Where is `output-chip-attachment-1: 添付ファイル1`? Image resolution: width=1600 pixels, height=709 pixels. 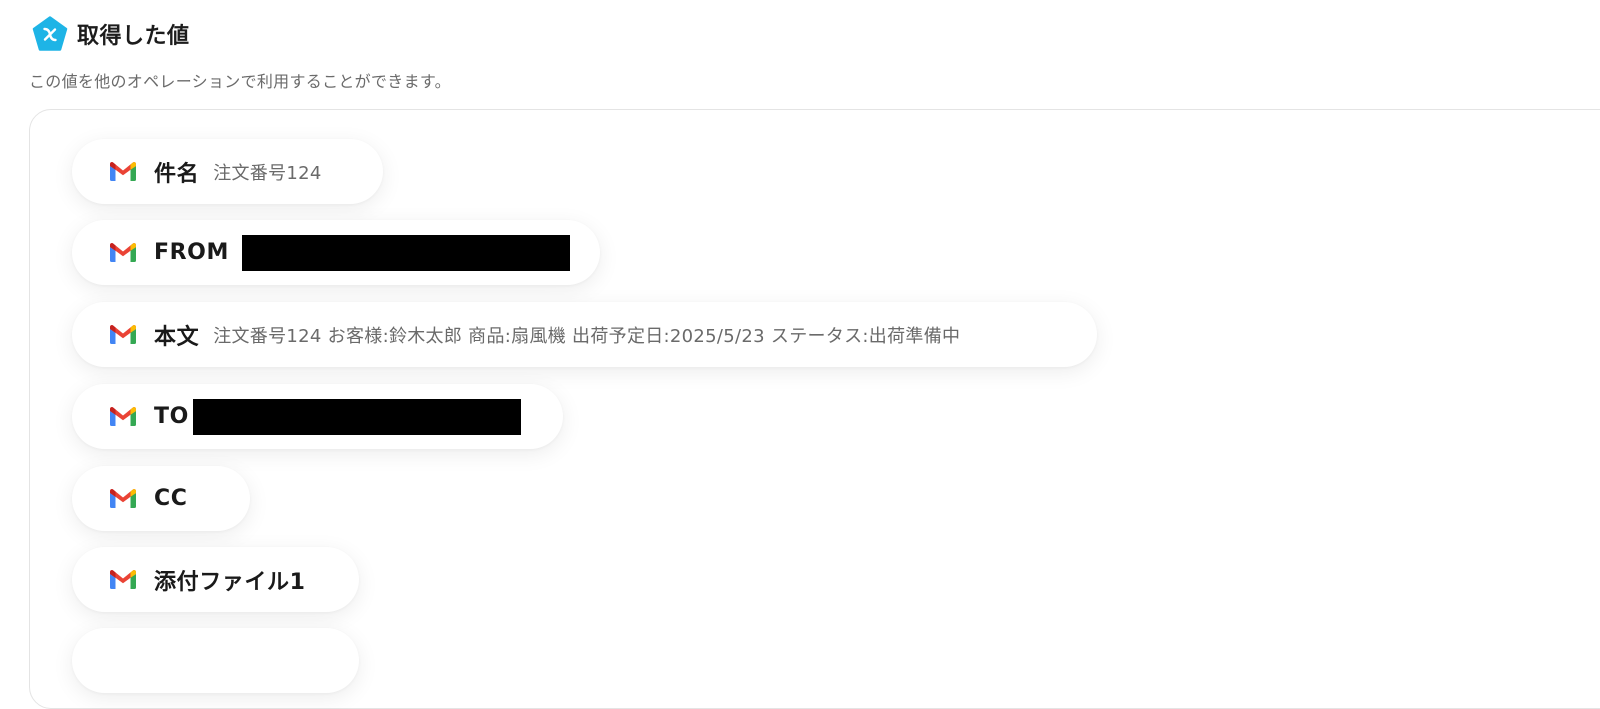 output-chip-attachment-1: 添付ファイル1 is located at coordinates (215, 579).